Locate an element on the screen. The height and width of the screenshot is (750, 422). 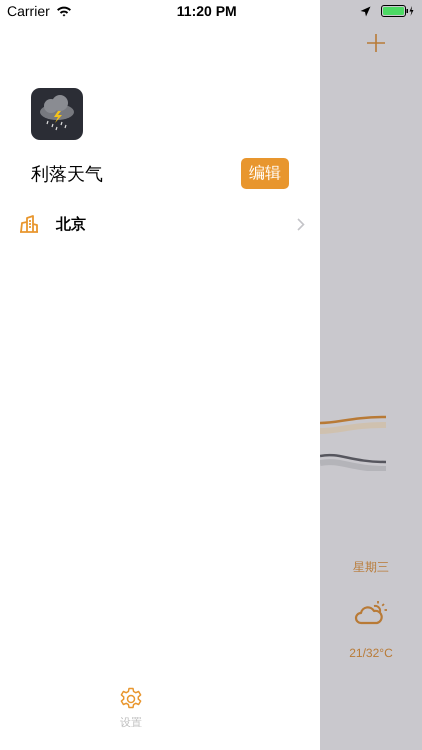
temperature-range: 21/32°C is located at coordinates (371, 653).